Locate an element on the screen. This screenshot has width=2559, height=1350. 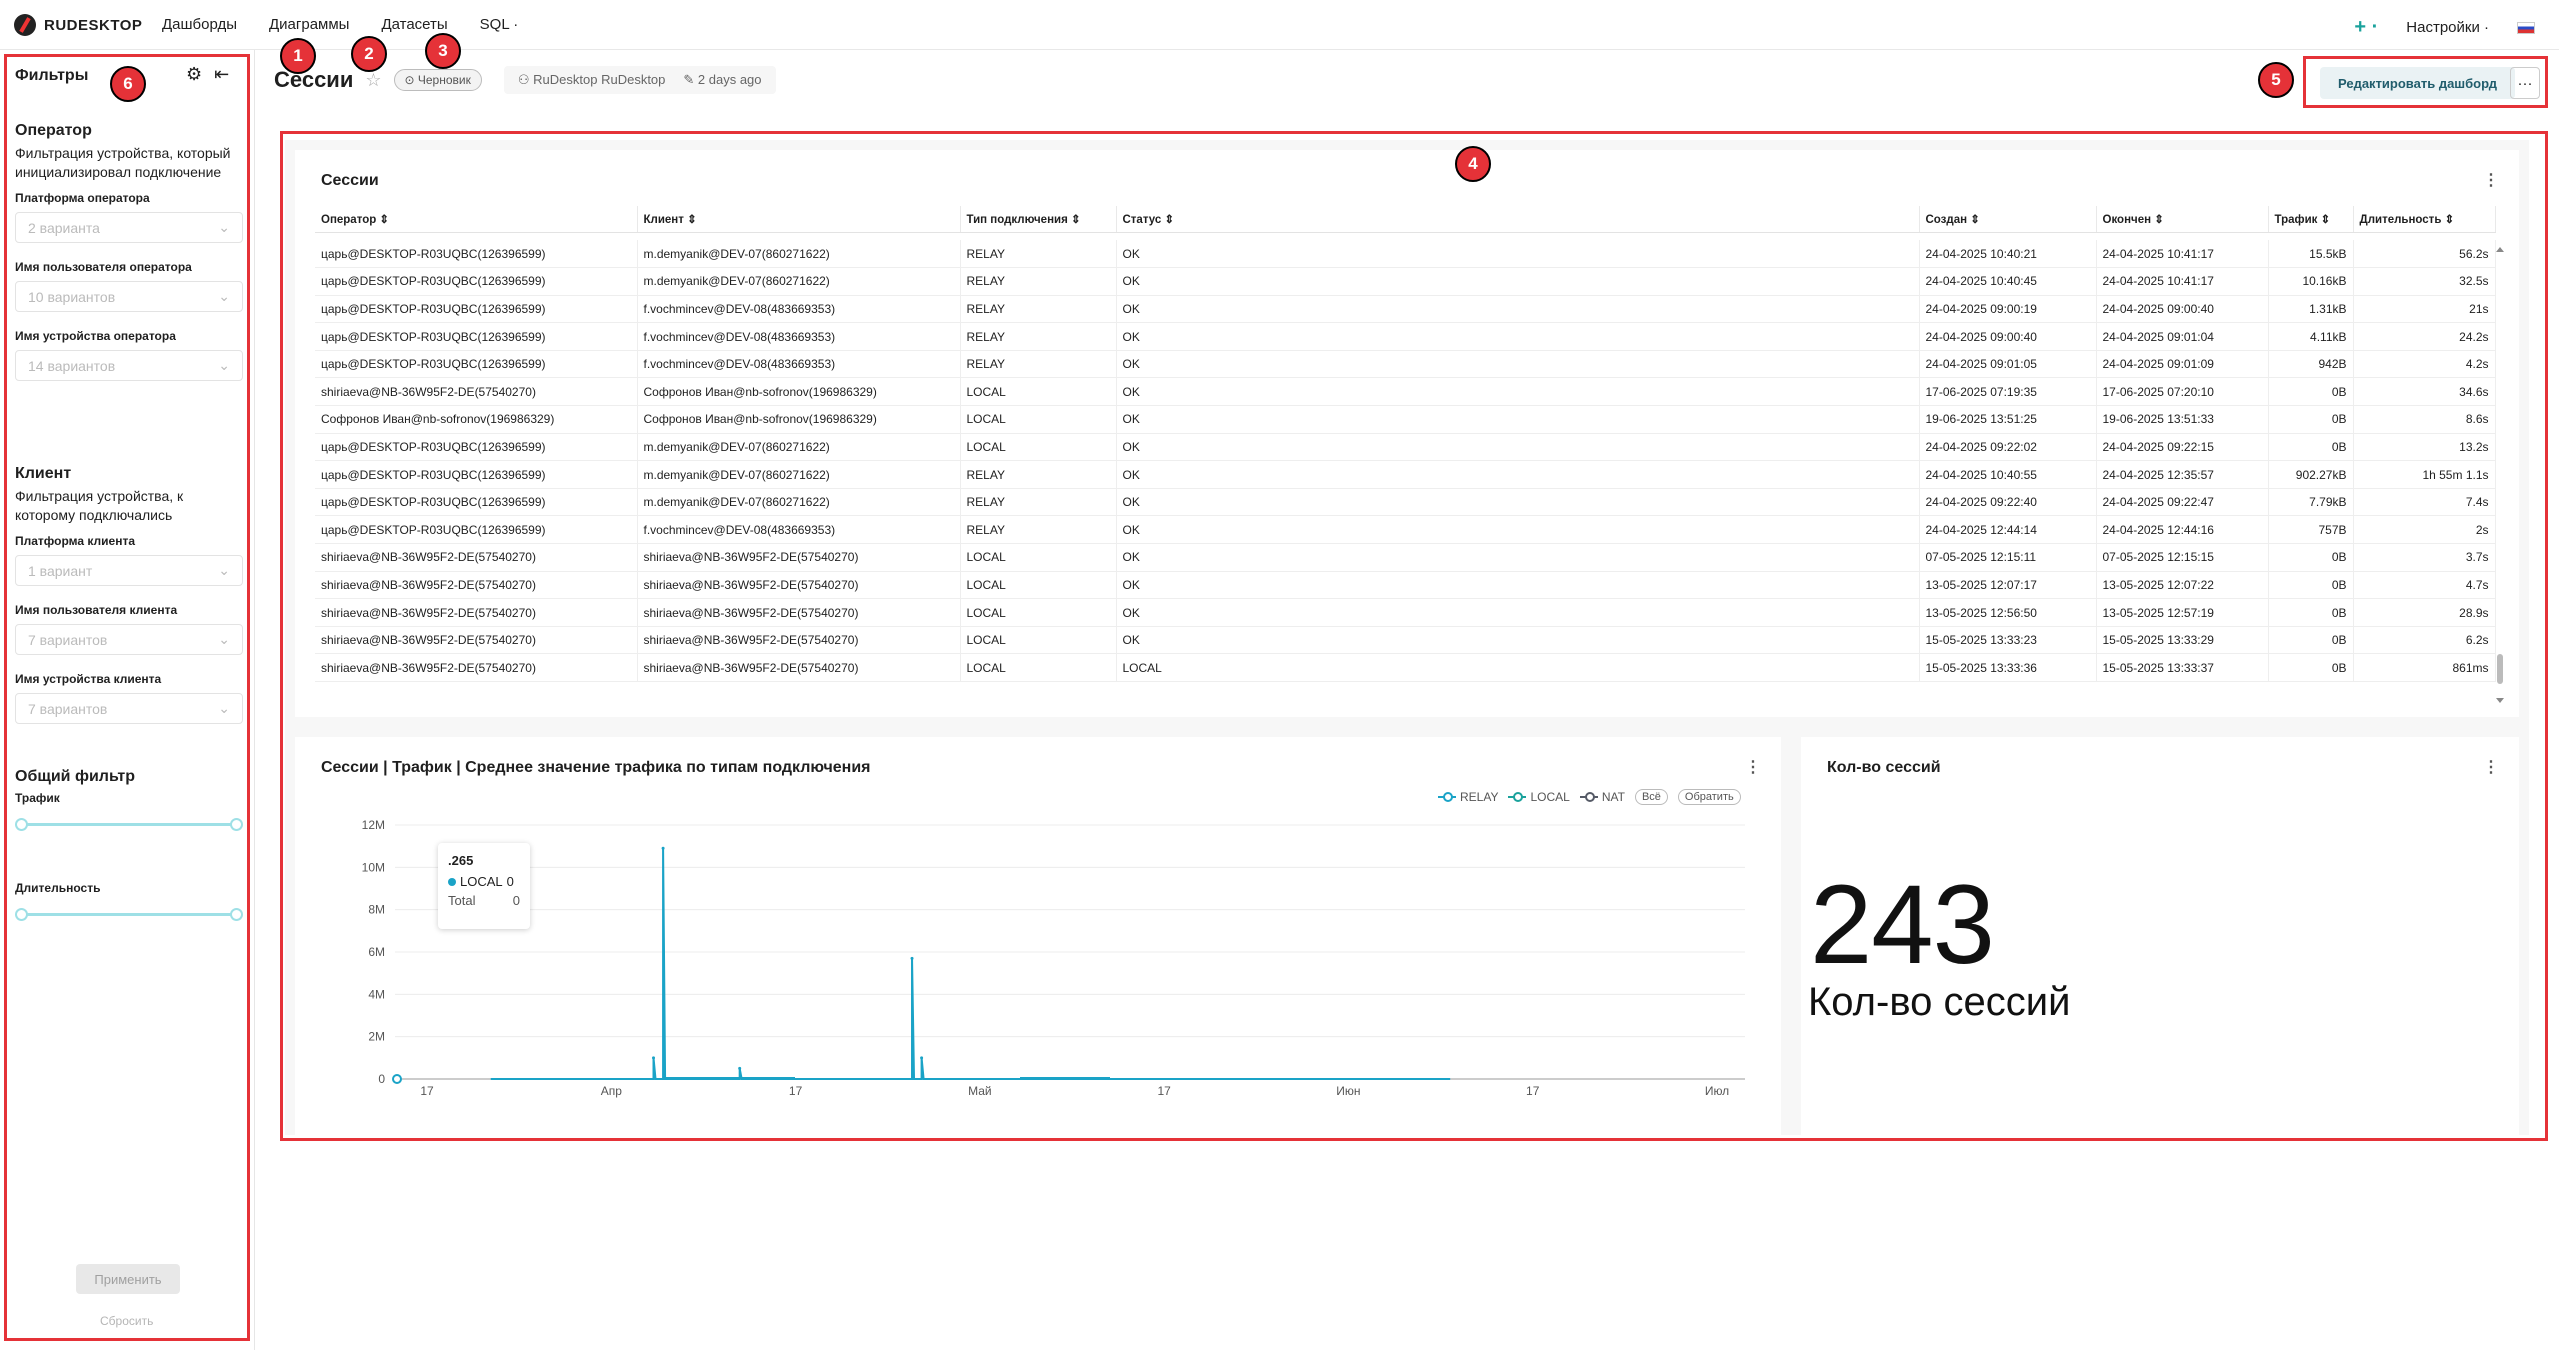
table-cell: m.demyanik@DEV-07(860271622) is located at coordinates (799, 281).